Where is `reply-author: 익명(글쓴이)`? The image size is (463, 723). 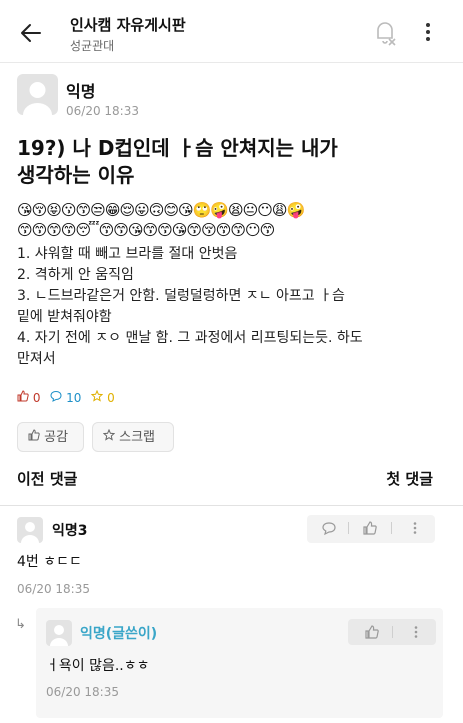
reply-author: 익명(글쓴이) is located at coordinates (119, 634).